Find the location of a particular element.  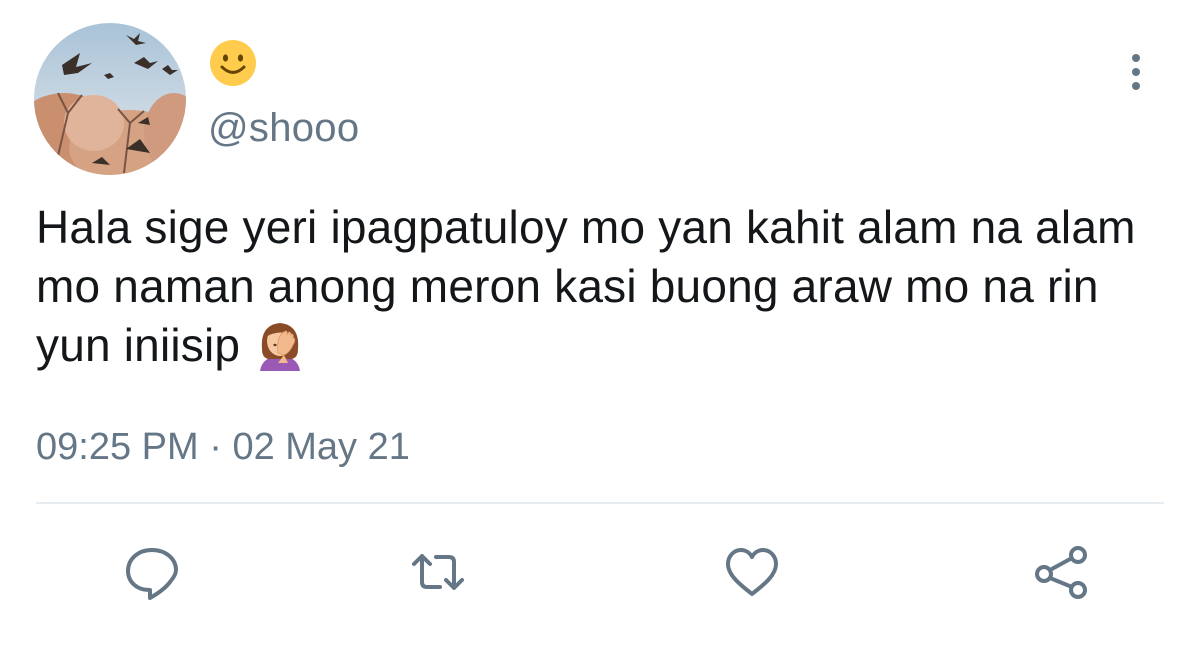

more-options-button is located at coordinates (1136, 72).